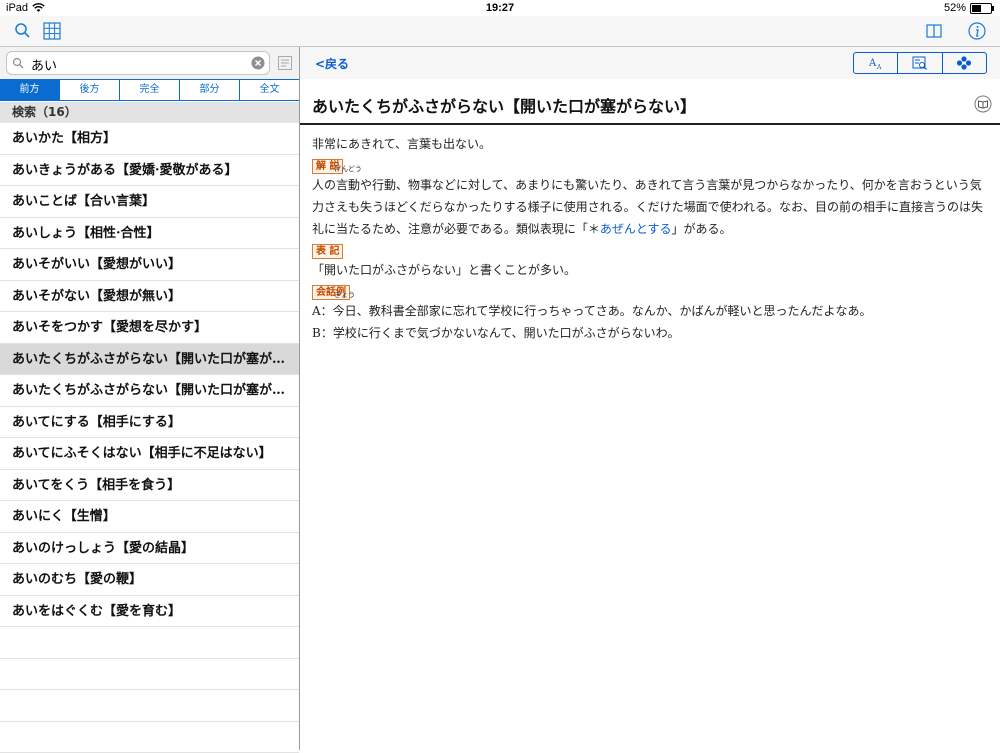 The height and width of the screenshot is (753, 1000). I want to click on list-item: あいきょうがある【愛嬌·愛敬がある】, so click(149, 171).